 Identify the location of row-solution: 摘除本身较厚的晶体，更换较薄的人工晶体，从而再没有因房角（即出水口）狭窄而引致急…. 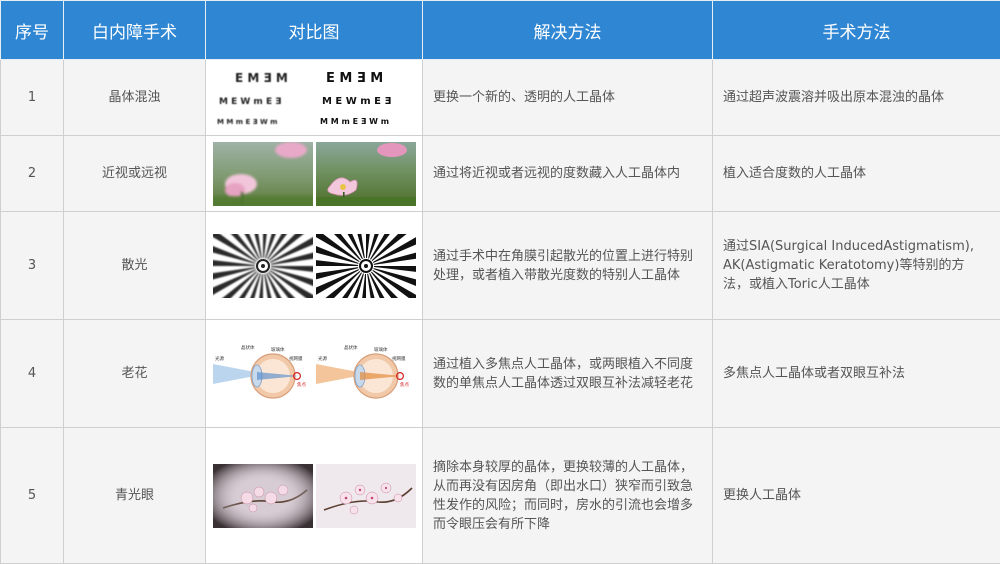
(568, 496).